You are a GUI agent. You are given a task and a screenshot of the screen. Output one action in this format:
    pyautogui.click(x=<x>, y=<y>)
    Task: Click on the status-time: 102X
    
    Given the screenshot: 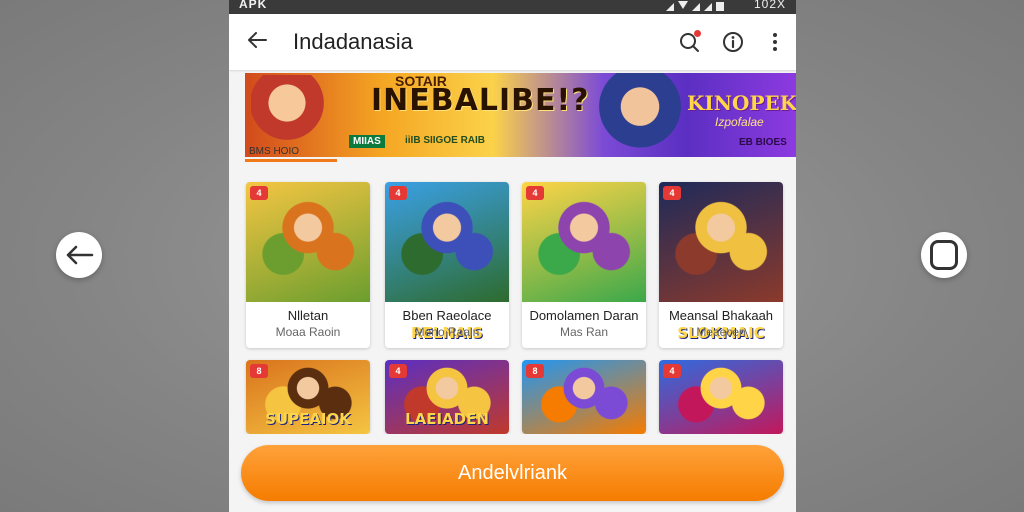 What is the action you would take?
    pyautogui.click(x=769, y=5)
    